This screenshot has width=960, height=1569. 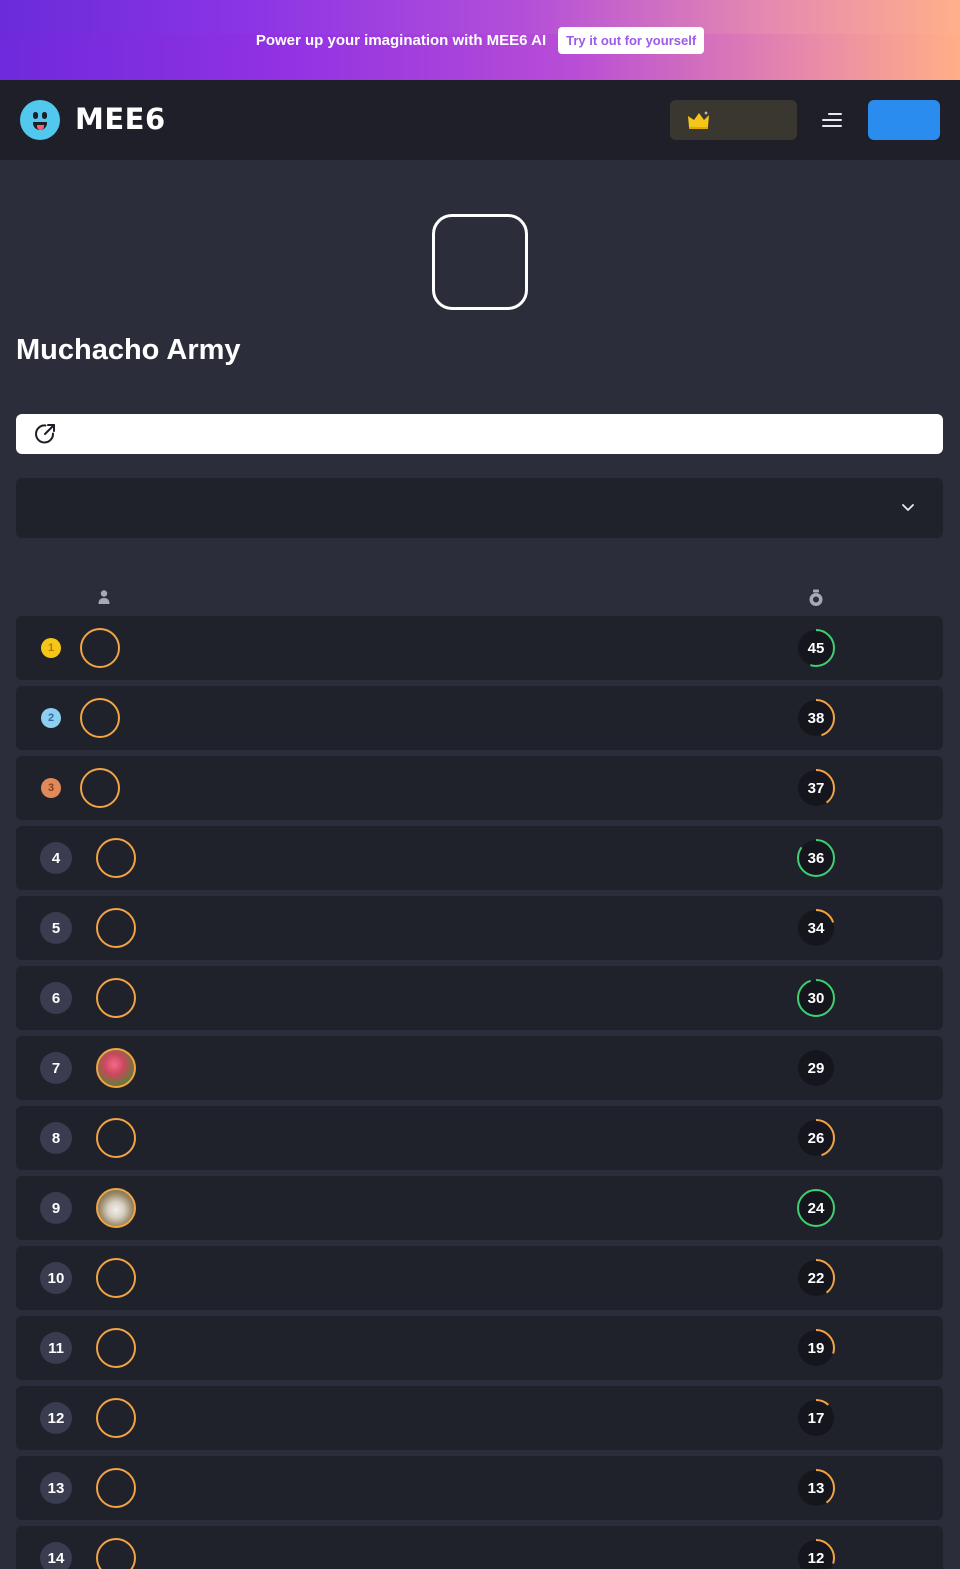 What do you see at coordinates (51, 718) in the screenshot?
I see `silver-medal-icon: 2` at bounding box center [51, 718].